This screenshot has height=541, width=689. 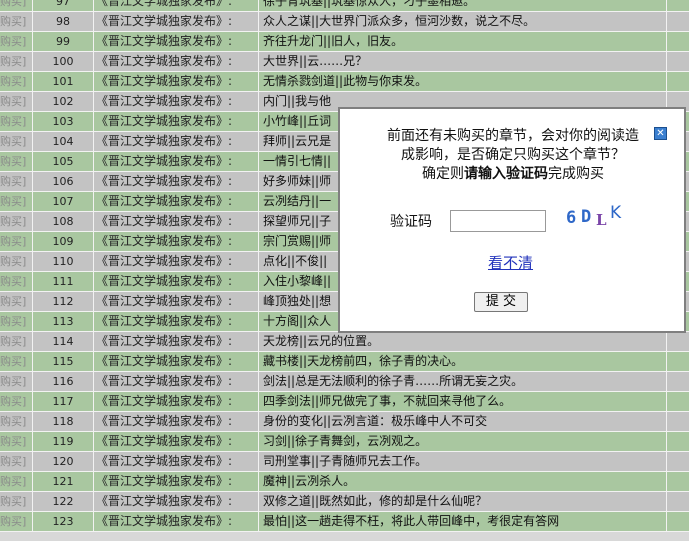 What do you see at coordinates (594, 215) in the screenshot?
I see `captcha-image: 6 D L K` at bounding box center [594, 215].